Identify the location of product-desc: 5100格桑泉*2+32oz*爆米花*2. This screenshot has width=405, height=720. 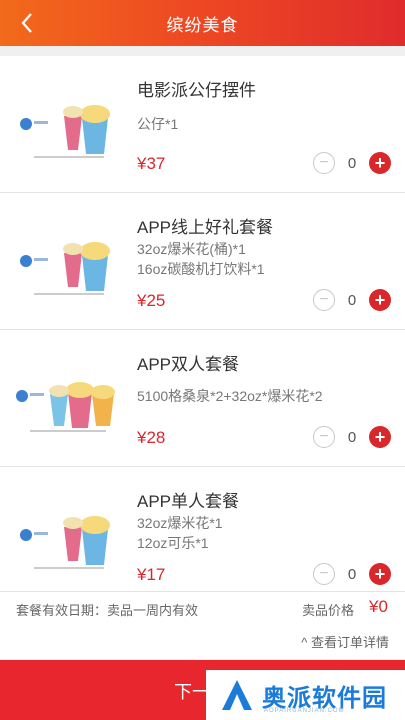
(230, 396).